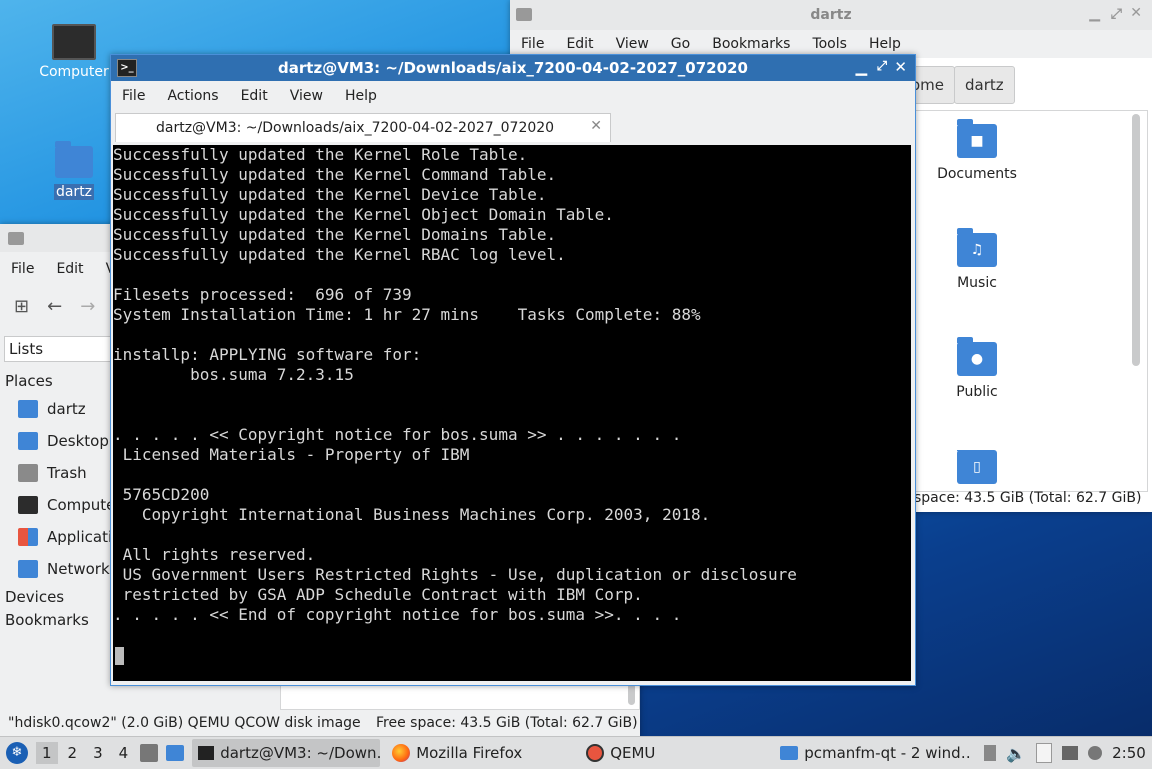  I want to click on terminal-cursor, so click(119, 656).